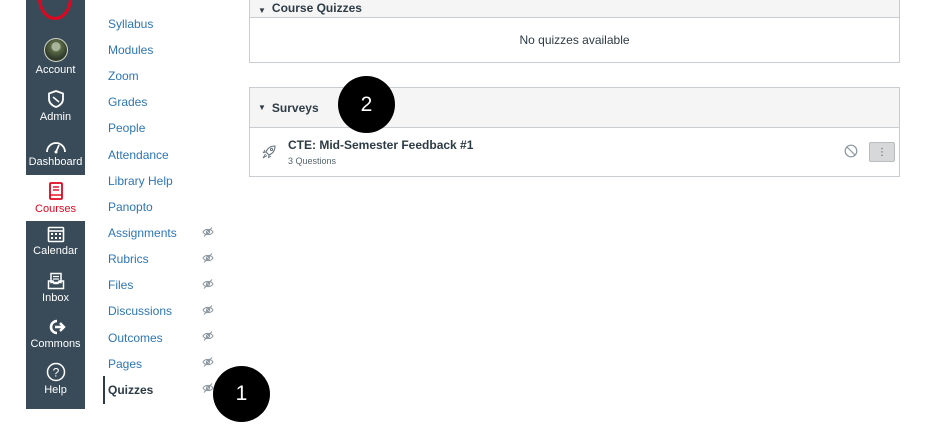 The height and width of the screenshot is (432, 936). I want to click on kebab-icon: ⋮, so click(882, 152).